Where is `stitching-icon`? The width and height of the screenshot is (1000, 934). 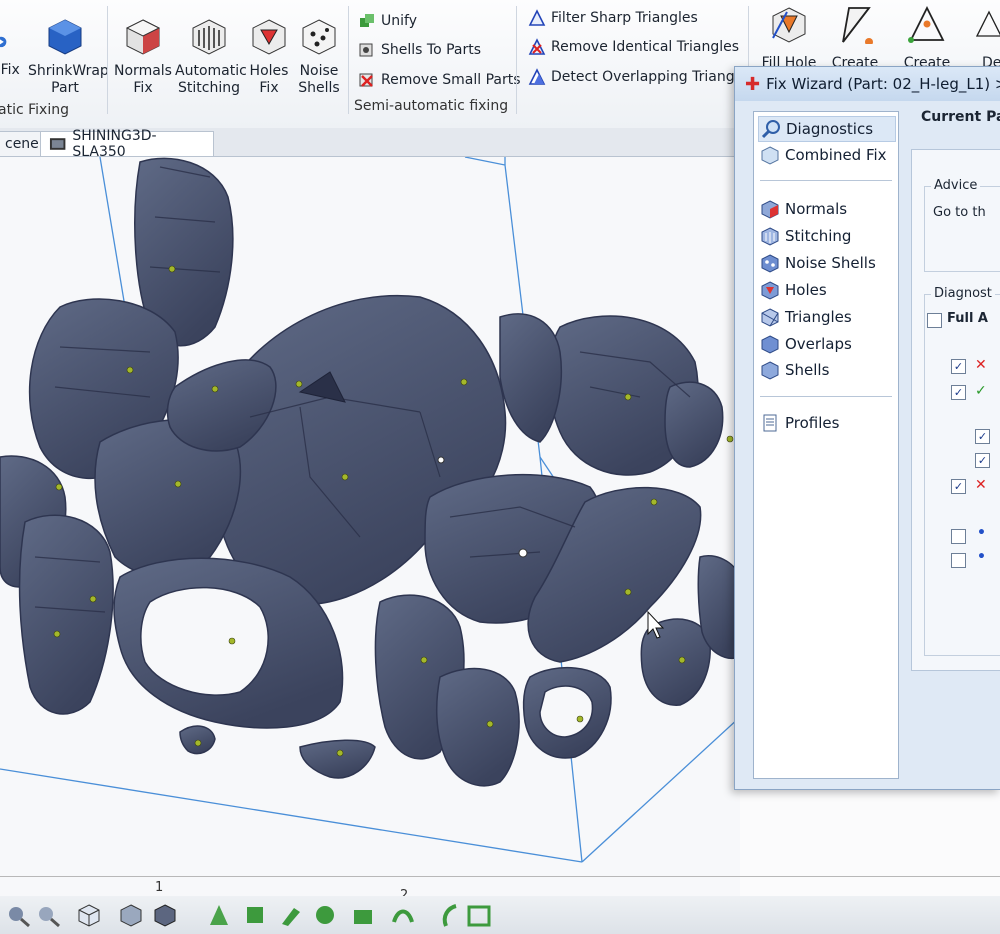 stitching-icon is located at coordinates (209, 37).